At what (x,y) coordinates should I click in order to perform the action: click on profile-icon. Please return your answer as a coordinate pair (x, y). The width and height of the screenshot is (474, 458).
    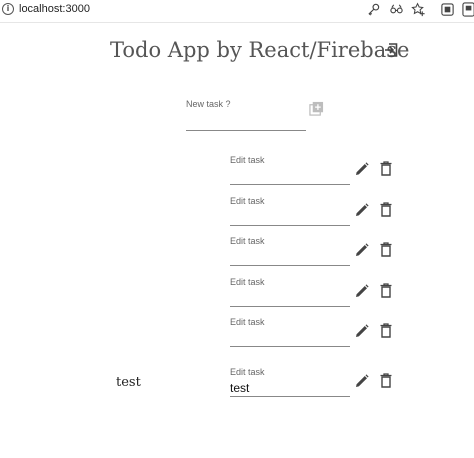
    Looking at the image, I should click on (468, 9).